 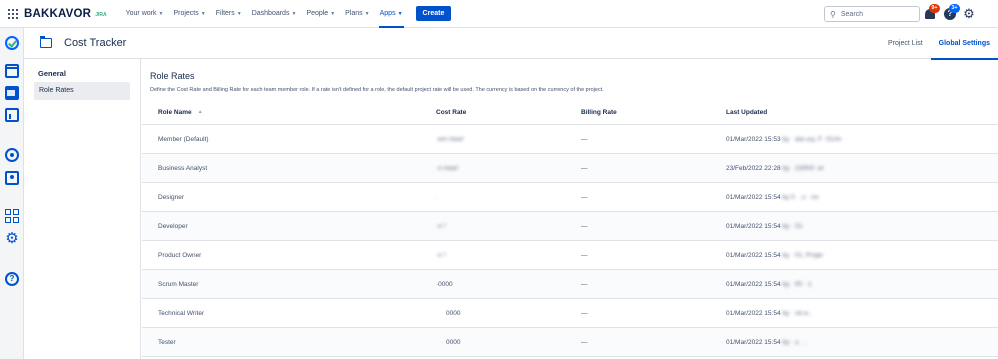 I want to click on menu-your-work: Your work ▼, so click(x=145, y=14).